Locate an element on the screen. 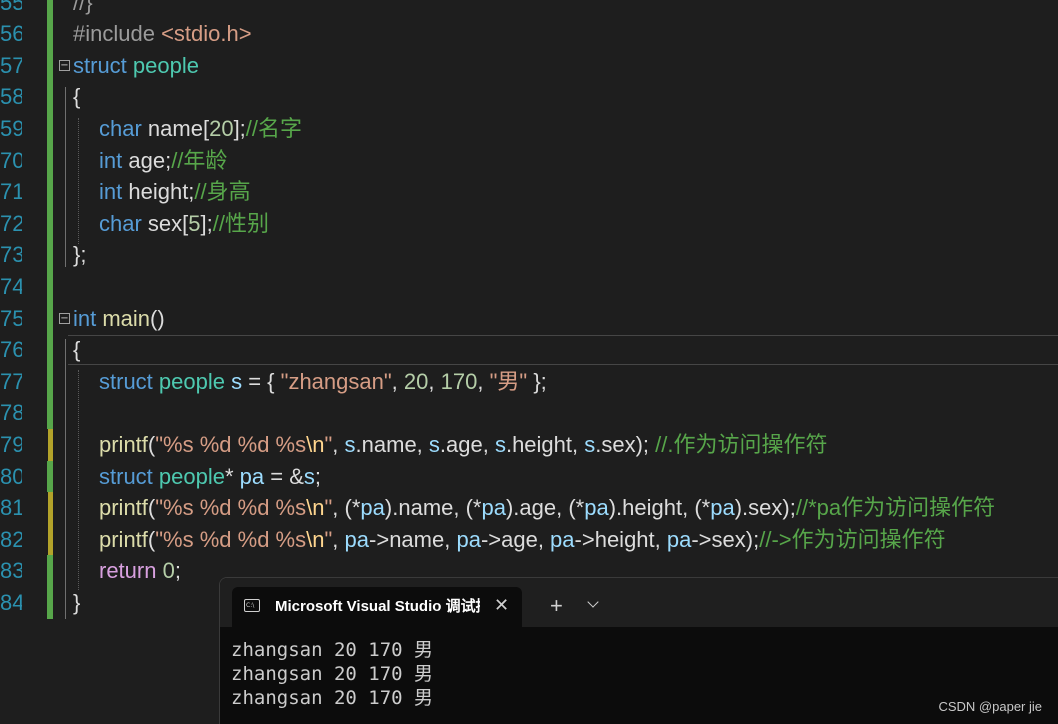 Image resolution: width=1058 pixels, height=724 pixels. code-line: 70 int age;//年龄 is located at coordinates (529, 160).